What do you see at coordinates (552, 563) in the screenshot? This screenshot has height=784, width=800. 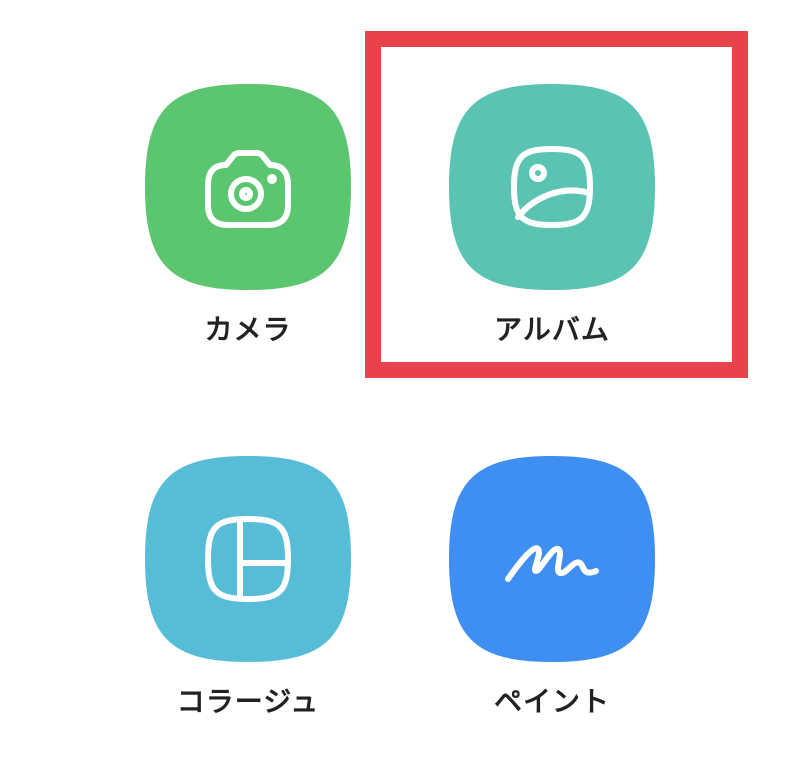 I see `scribble-icon` at bounding box center [552, 563].